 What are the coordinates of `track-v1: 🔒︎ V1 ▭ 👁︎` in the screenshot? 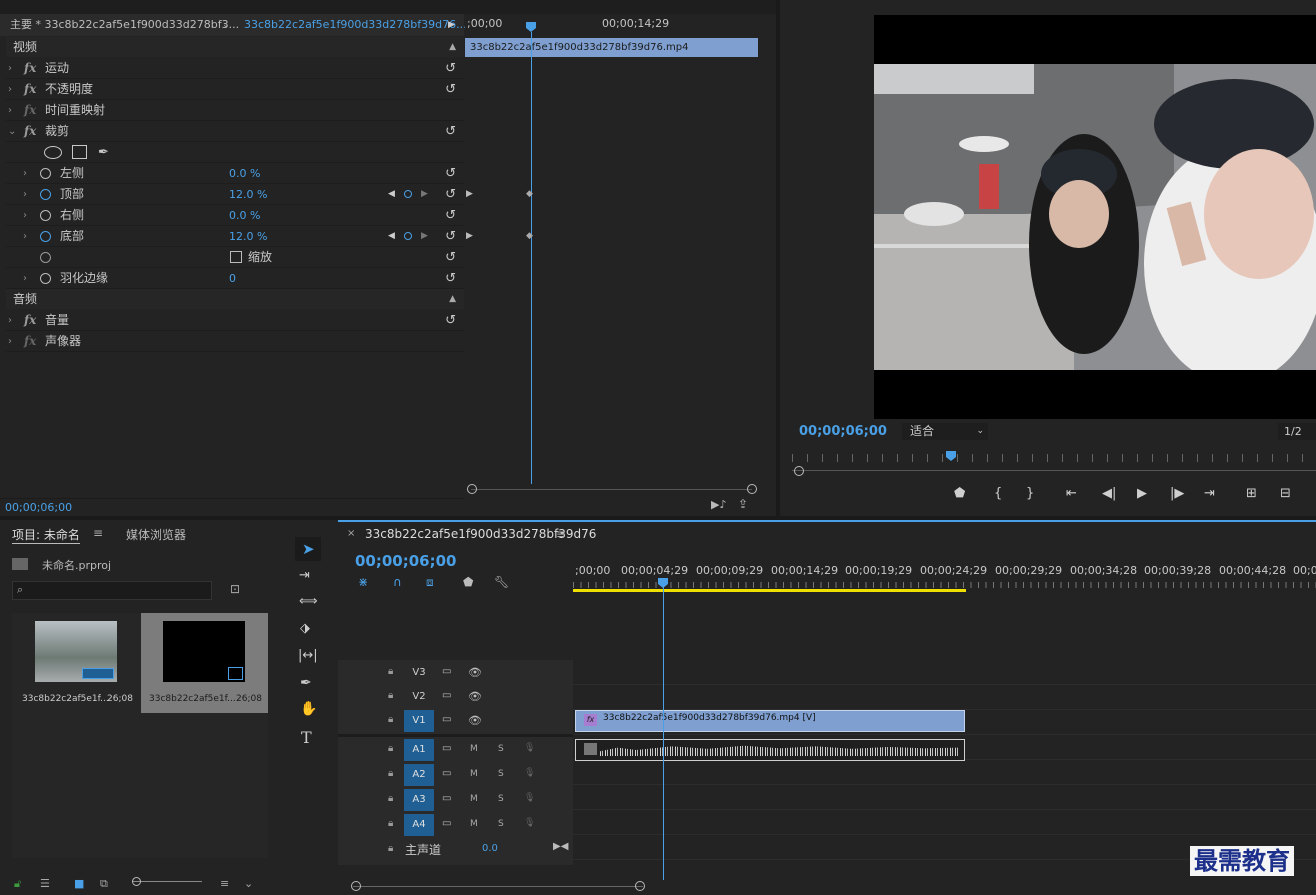 It's located at (455, 721).